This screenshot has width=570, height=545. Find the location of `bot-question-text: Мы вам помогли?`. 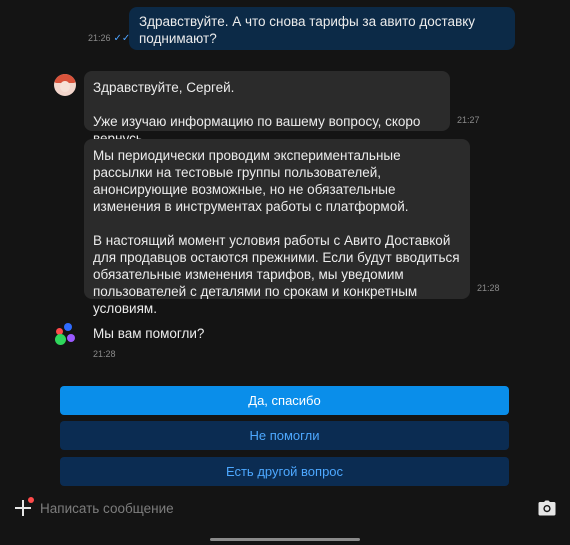

bot-question-text: Мы вам помогли? is located at coordinates (149, 333).